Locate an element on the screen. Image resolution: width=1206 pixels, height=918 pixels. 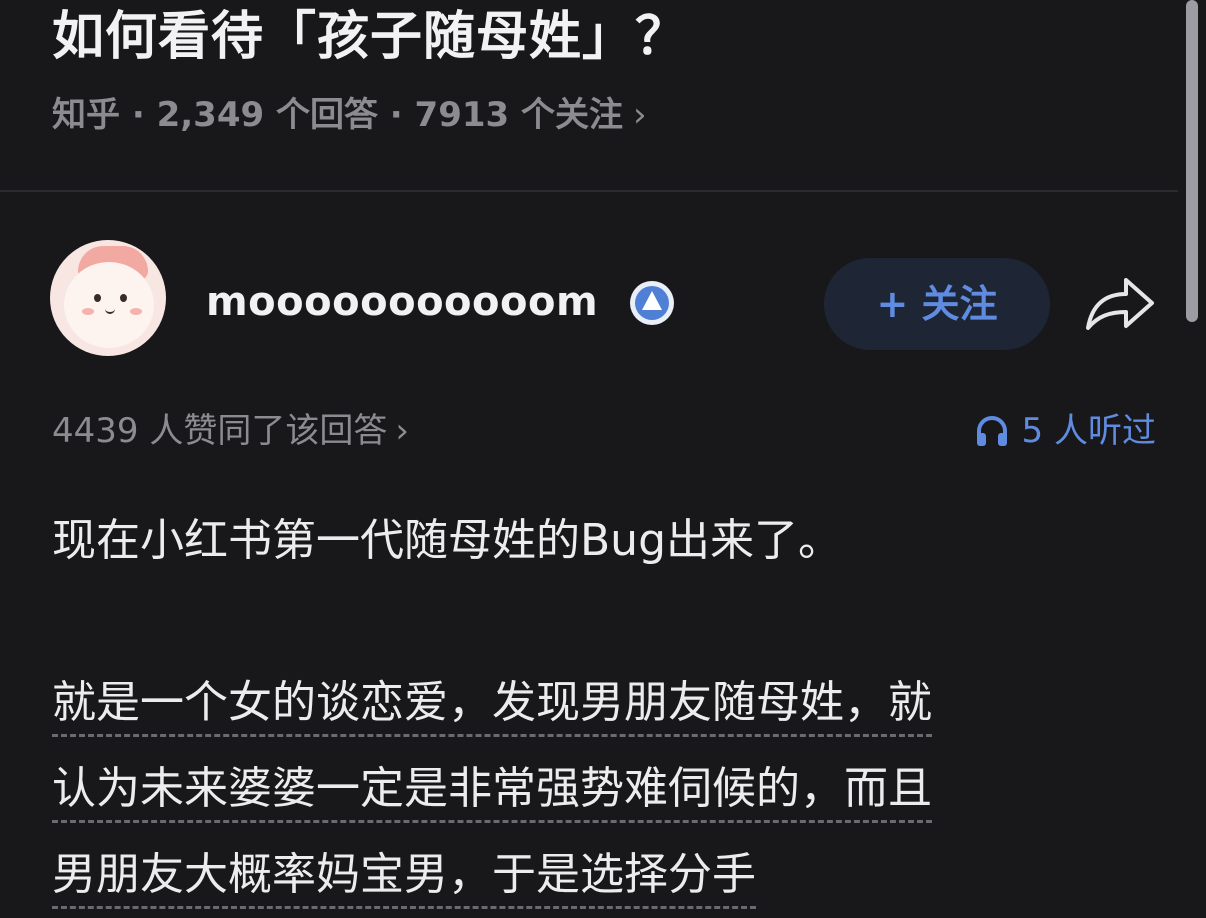
question-meta: 知乎 · 2,349 个回答 · 7913 个关注 › is located at coordinates (349, 115).